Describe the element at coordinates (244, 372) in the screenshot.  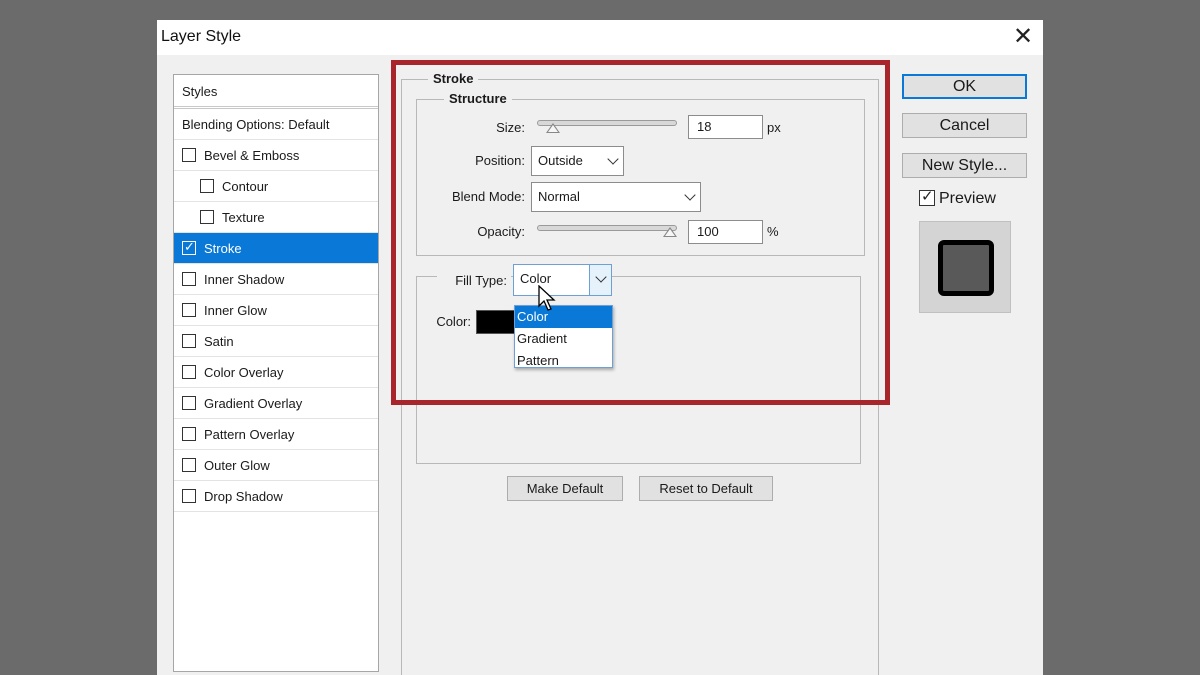
I see `style-item-label: Color Overlay` at that location.